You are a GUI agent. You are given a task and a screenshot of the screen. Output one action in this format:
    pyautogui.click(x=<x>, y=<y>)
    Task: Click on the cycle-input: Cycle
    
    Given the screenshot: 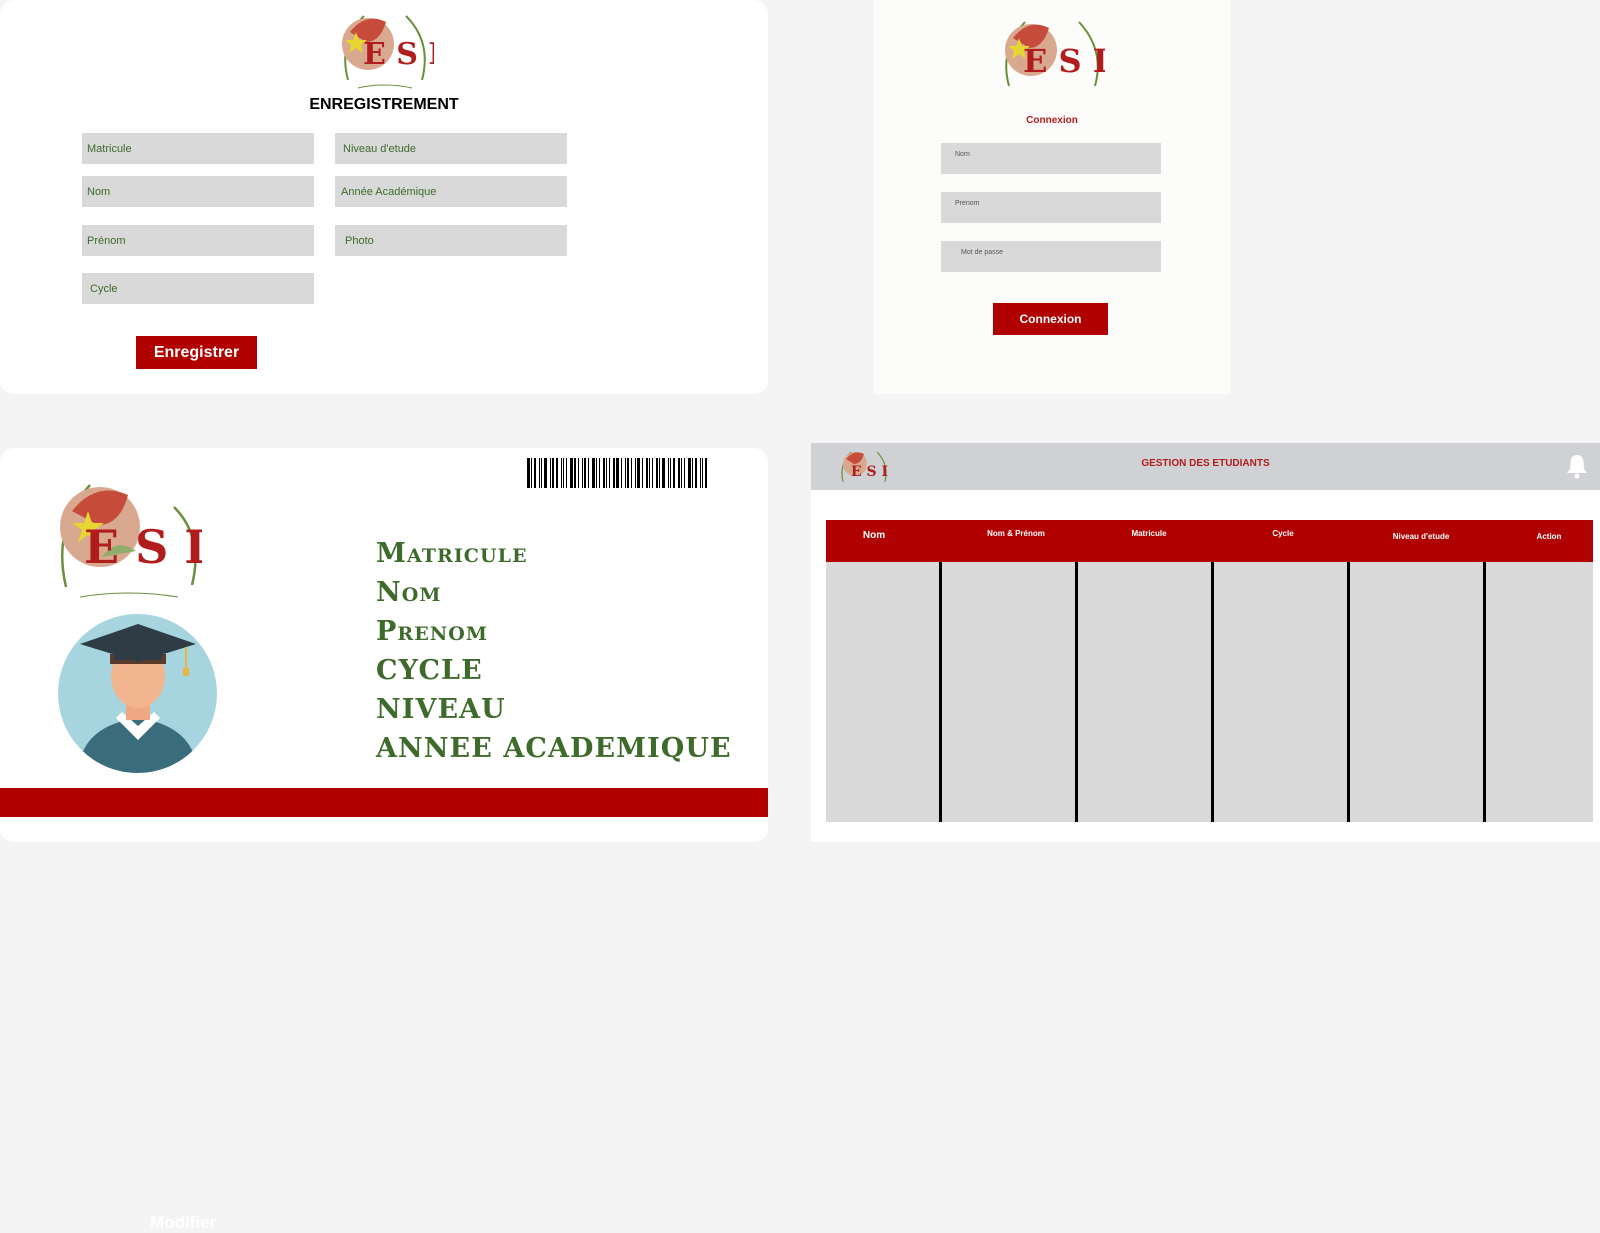 What is the action you would take?
    pyautogui.click(x=198, y=288)
    